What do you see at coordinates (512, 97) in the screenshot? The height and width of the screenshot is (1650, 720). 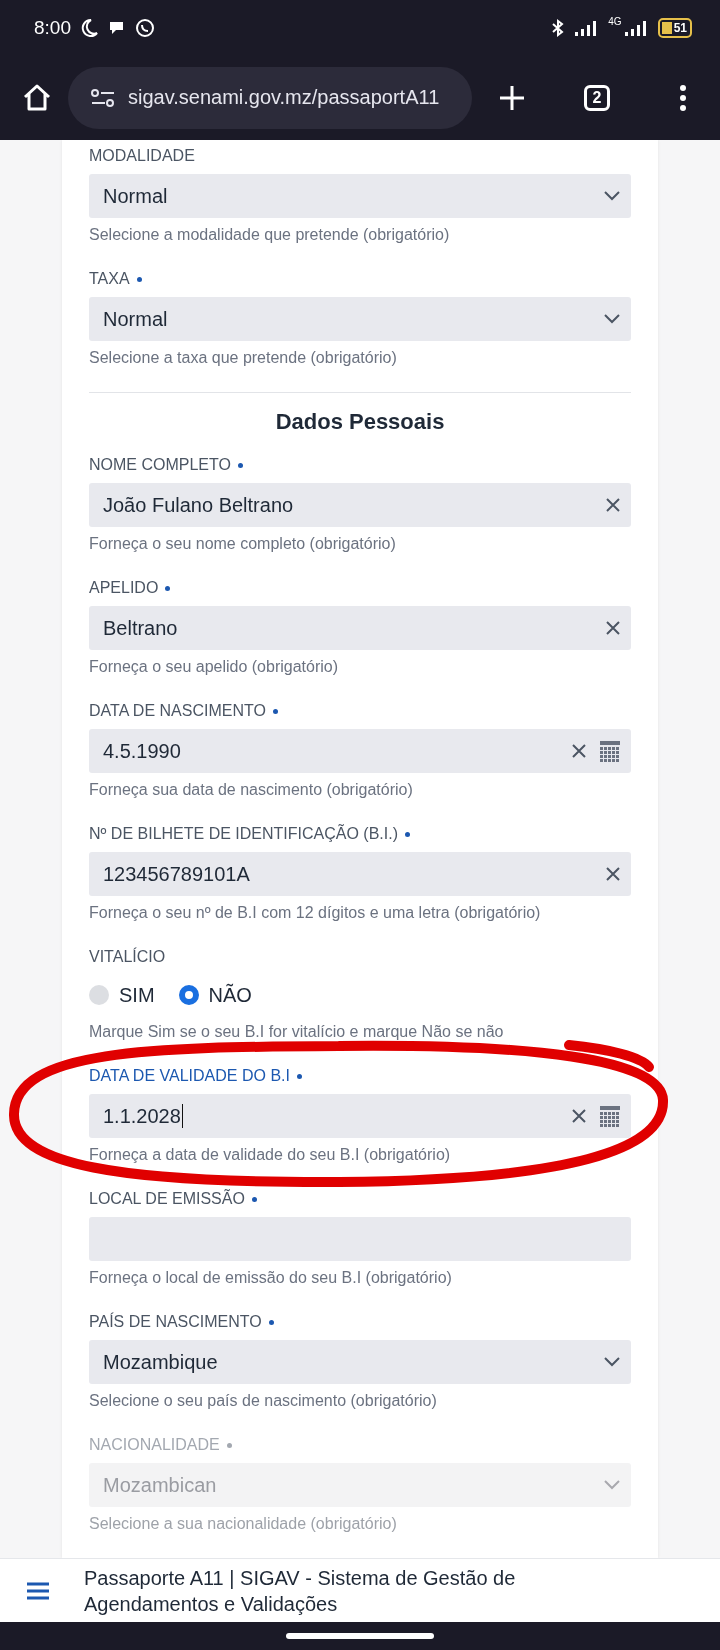 I see `add-tab-icon` at bounding box center [512, 97].